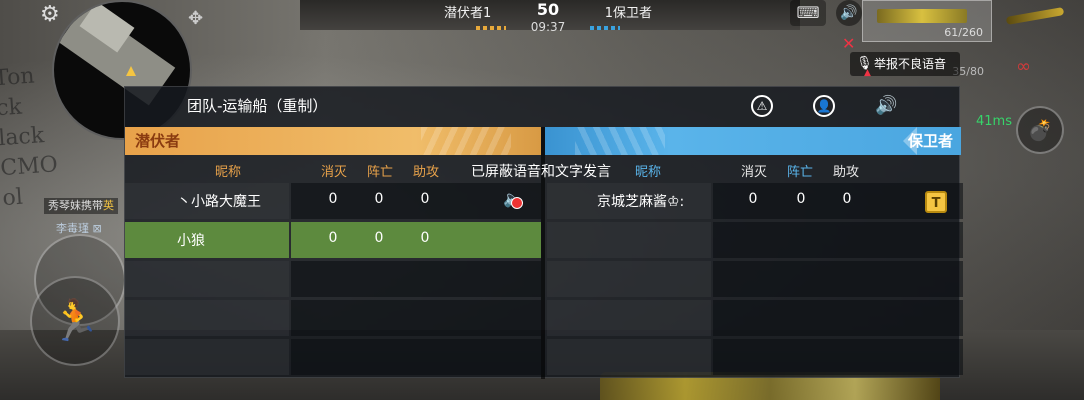 The image size is (1084, 400). Describe the element at coordinates (158, 141) in the screenshot. I see `team-name-left: 潜伏者` at that location.